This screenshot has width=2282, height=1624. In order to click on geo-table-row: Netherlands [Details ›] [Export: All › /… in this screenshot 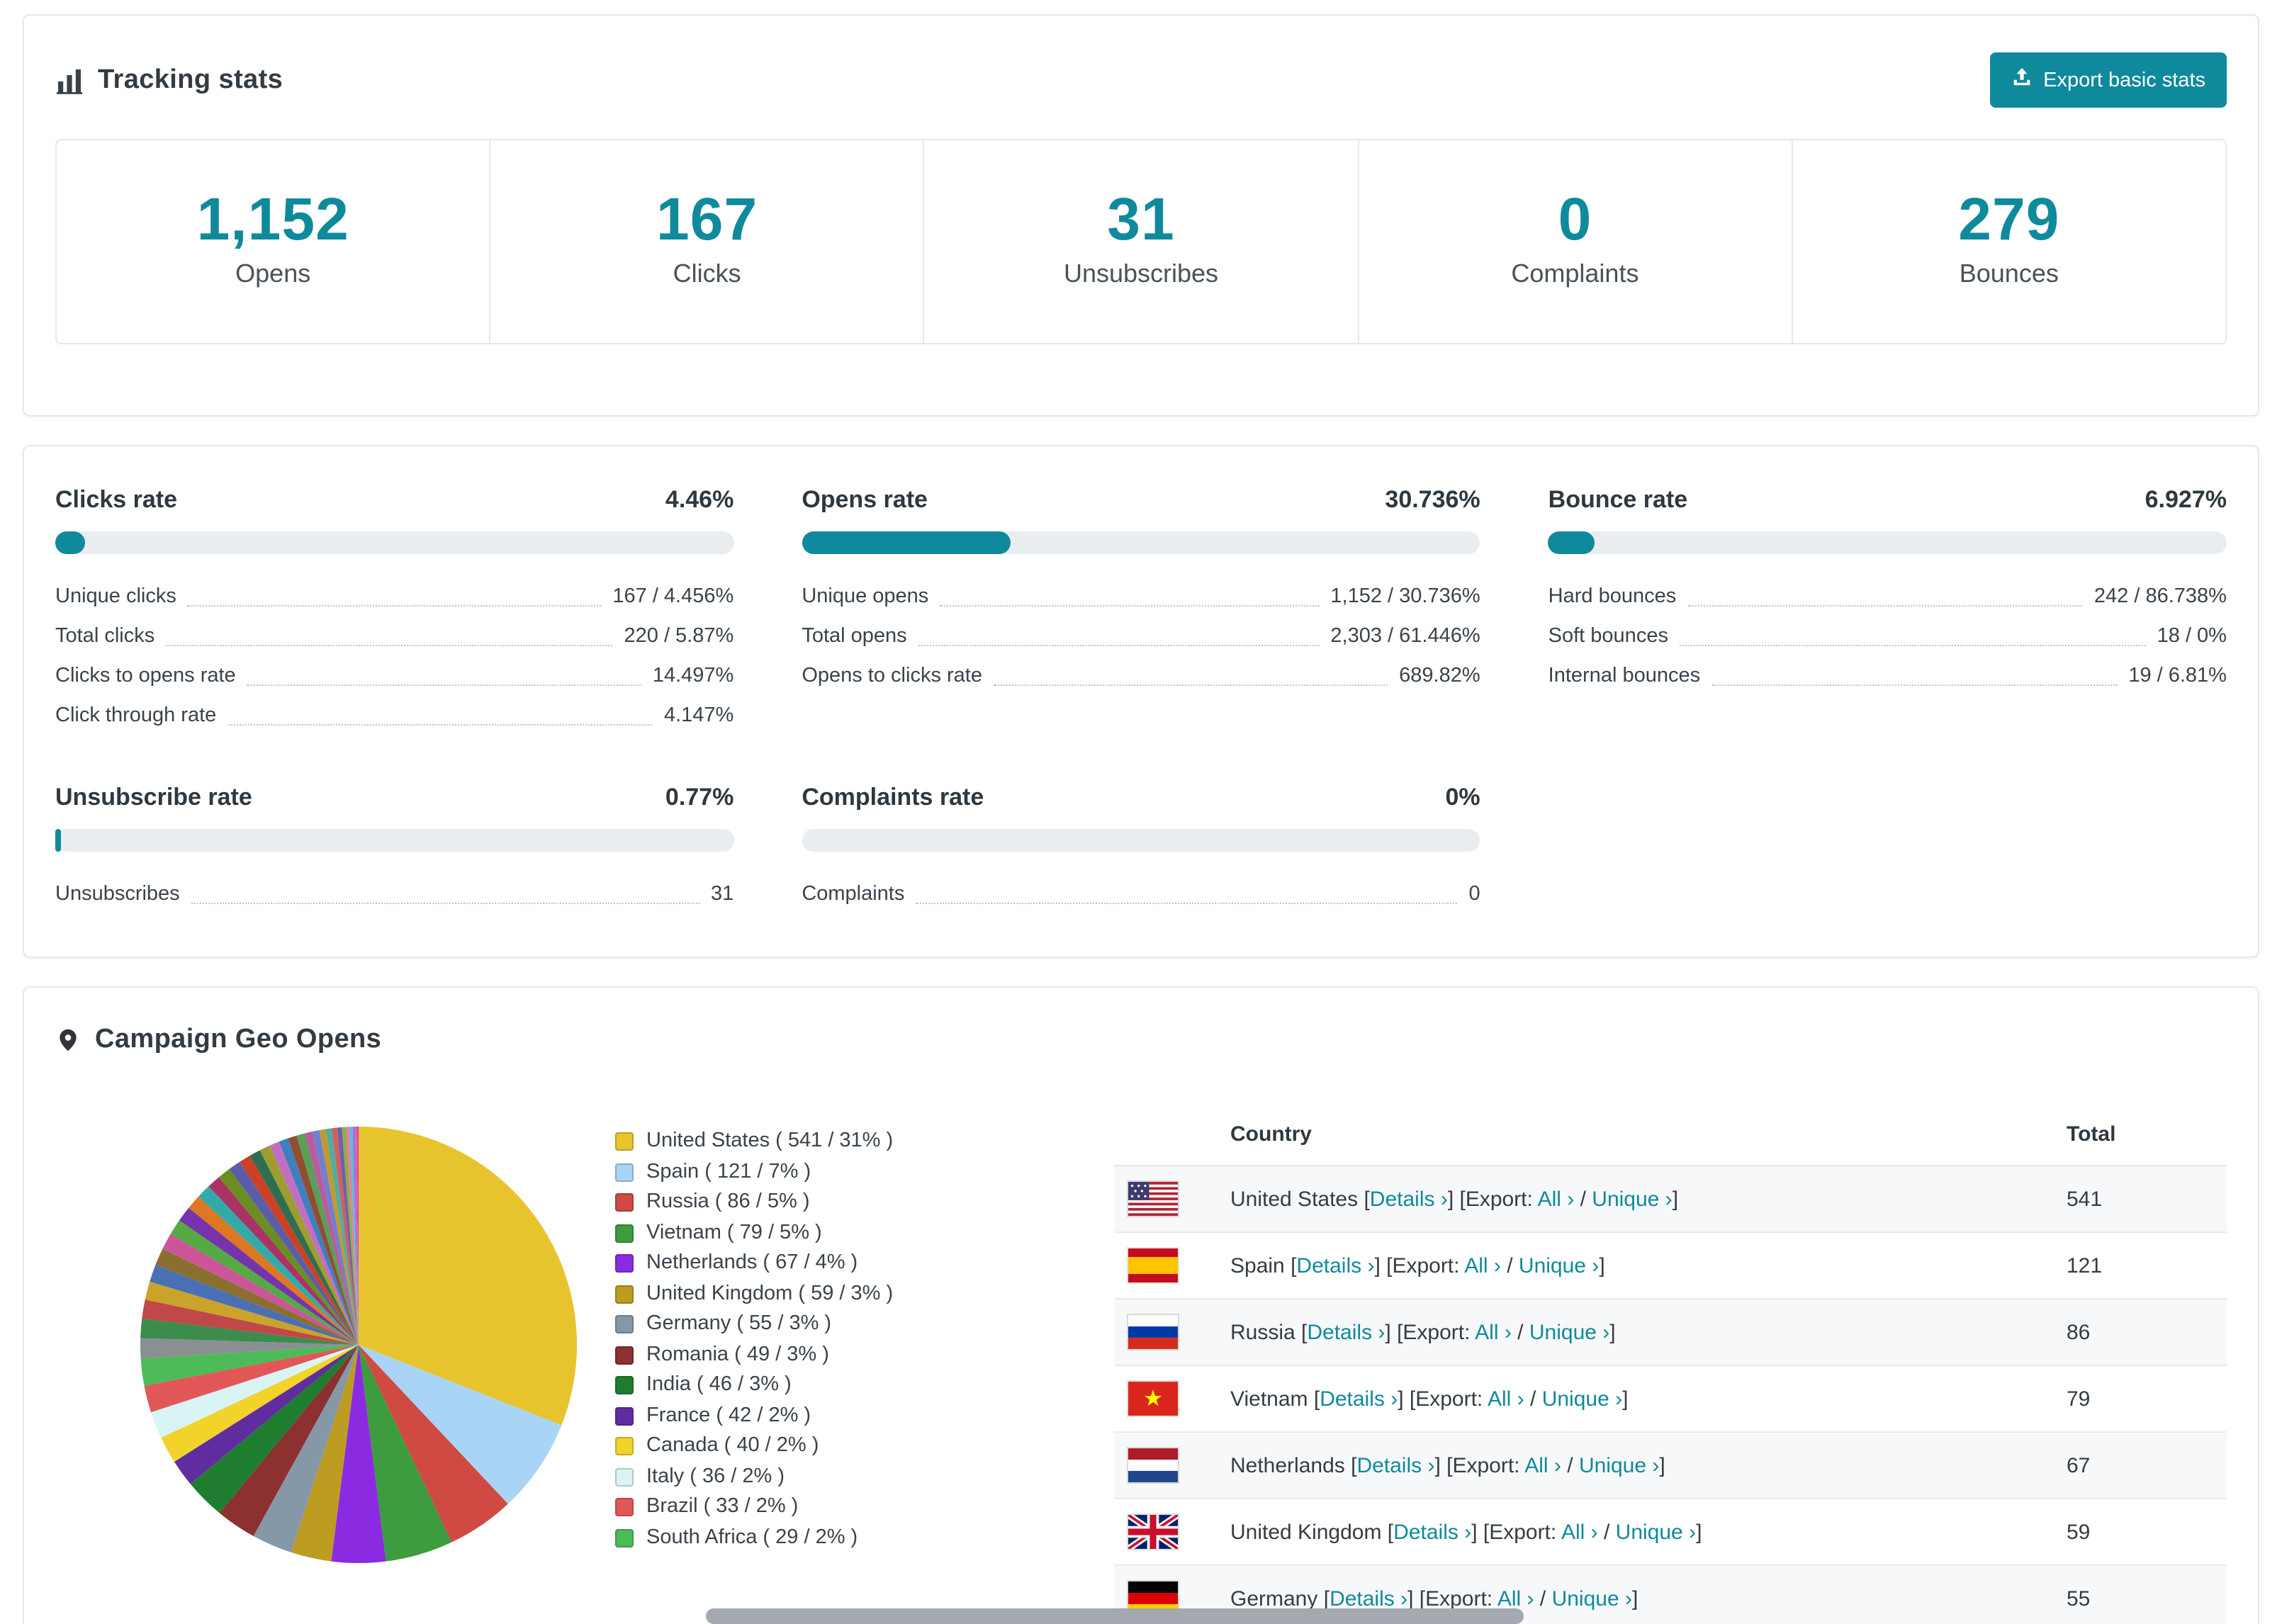, I will do `click(1671, 1465)`.